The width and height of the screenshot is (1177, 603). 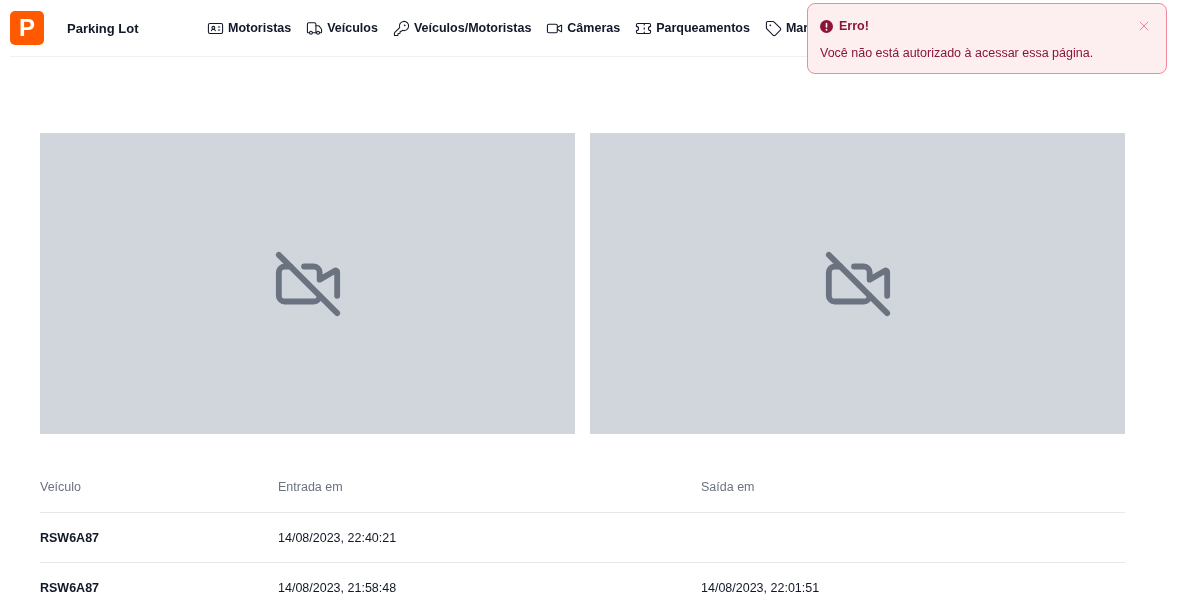 I want to click on table-cell: 14/08/2023, 22:40:21, so click(x=489, y=537).